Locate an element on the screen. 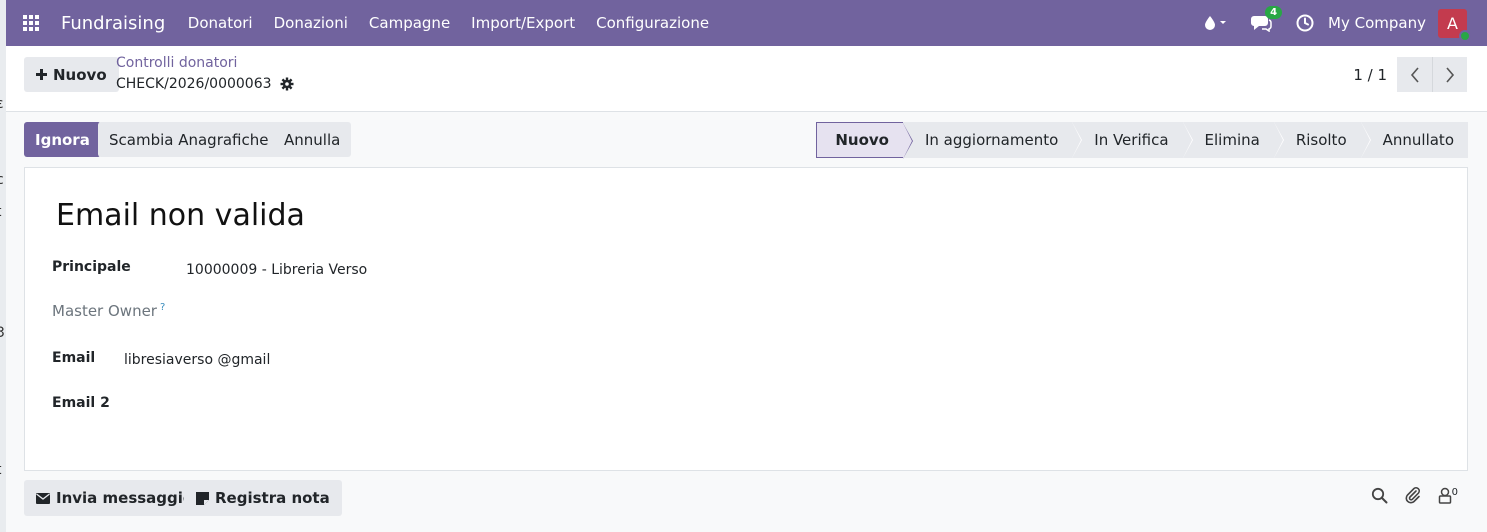 This screenshot has height=532, width=1487. sticky-note-icon is located at coordinates (202, 498).